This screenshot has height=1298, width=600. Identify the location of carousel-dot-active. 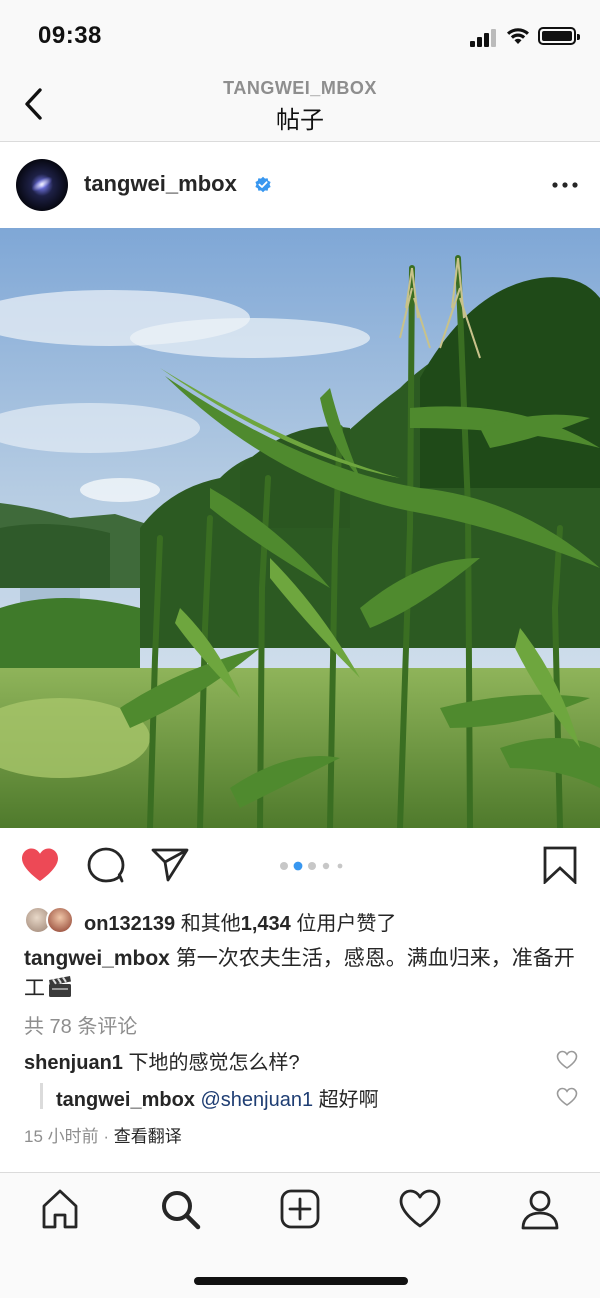
(298, 866).